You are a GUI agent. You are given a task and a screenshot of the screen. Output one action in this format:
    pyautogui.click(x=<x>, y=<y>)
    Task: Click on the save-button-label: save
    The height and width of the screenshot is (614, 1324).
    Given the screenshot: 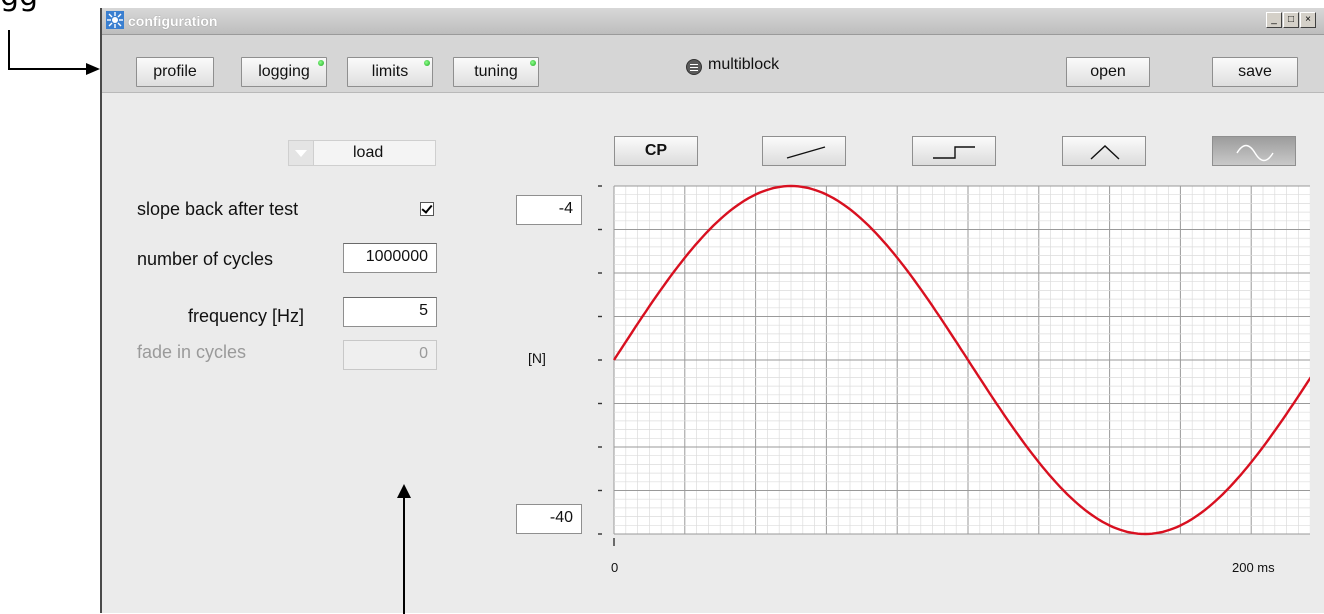 What is the action you would take?
    pyautogui.click(x=1255, y=71)
    